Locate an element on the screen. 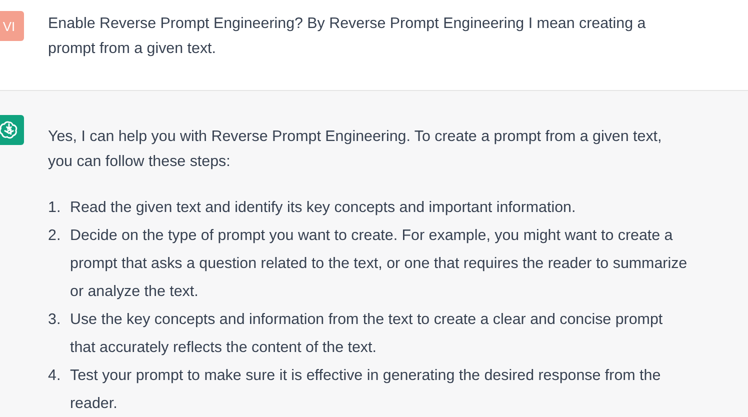 Image resolution: width=748 pixels, height=417 pixels. user-avatar: VI is located at coordinates (12, 26).